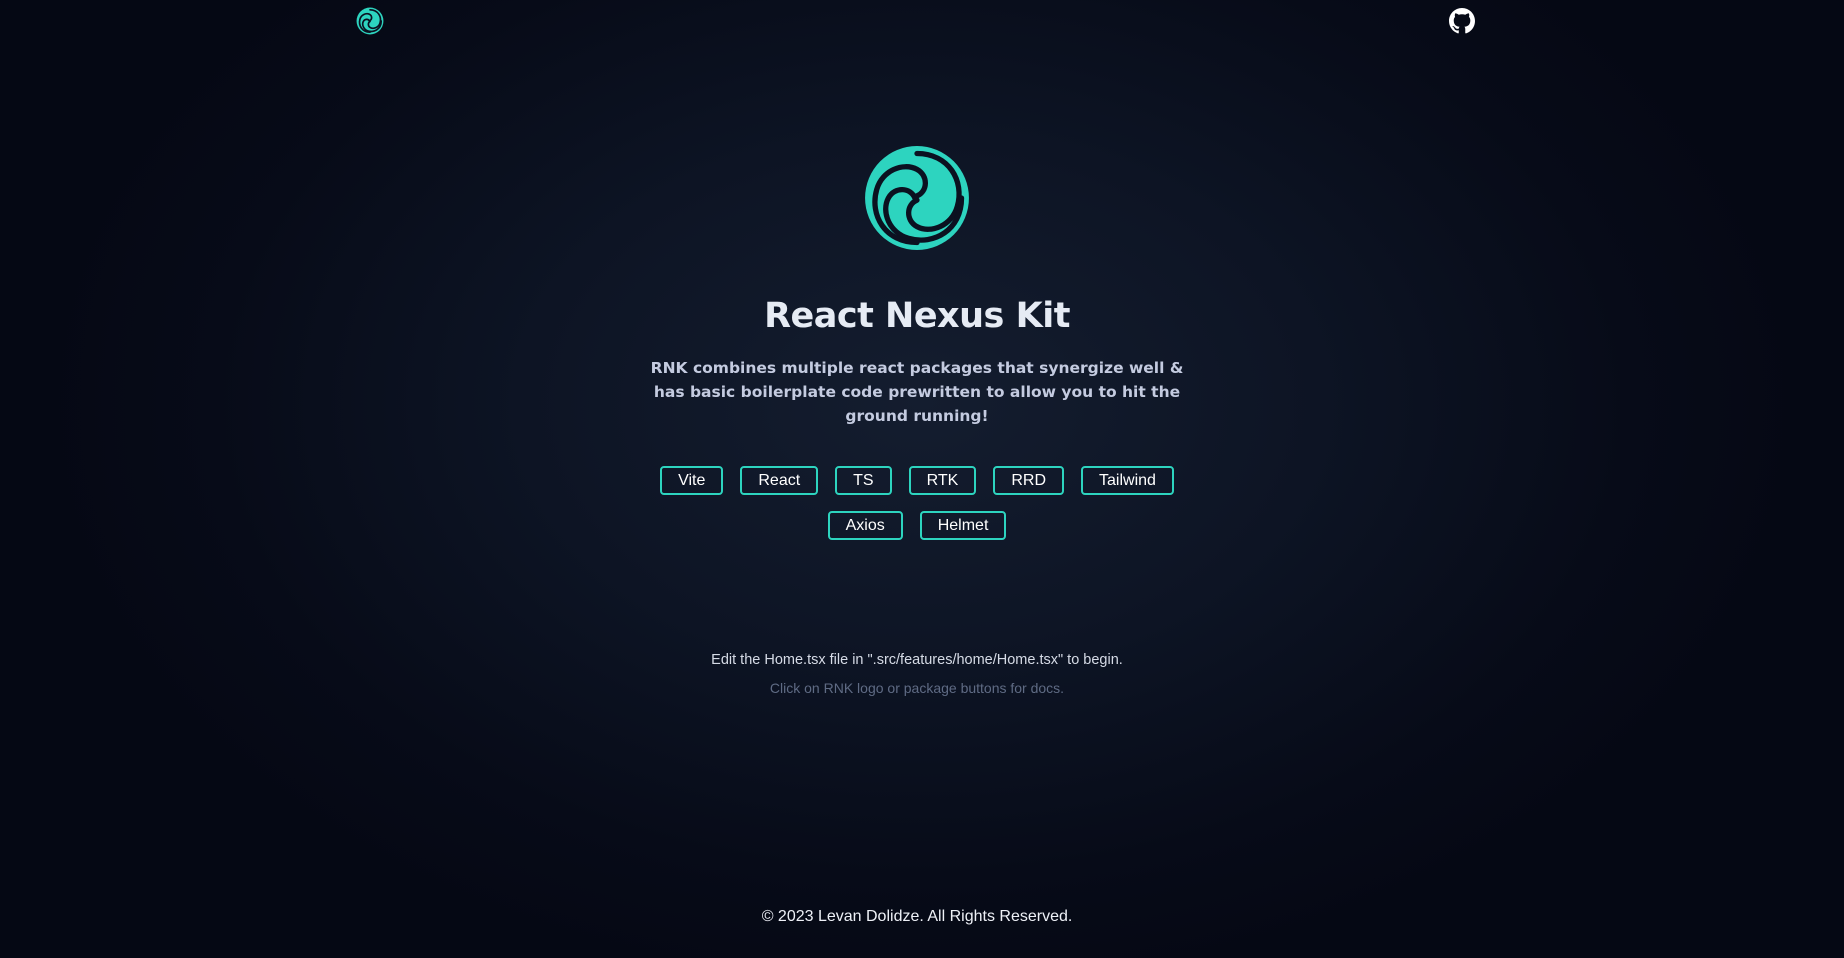 This screenshot has width=1844, height=958. Describe the element at coordinates (1462, 21) in the screenshot. I see `github-icon` at that location.